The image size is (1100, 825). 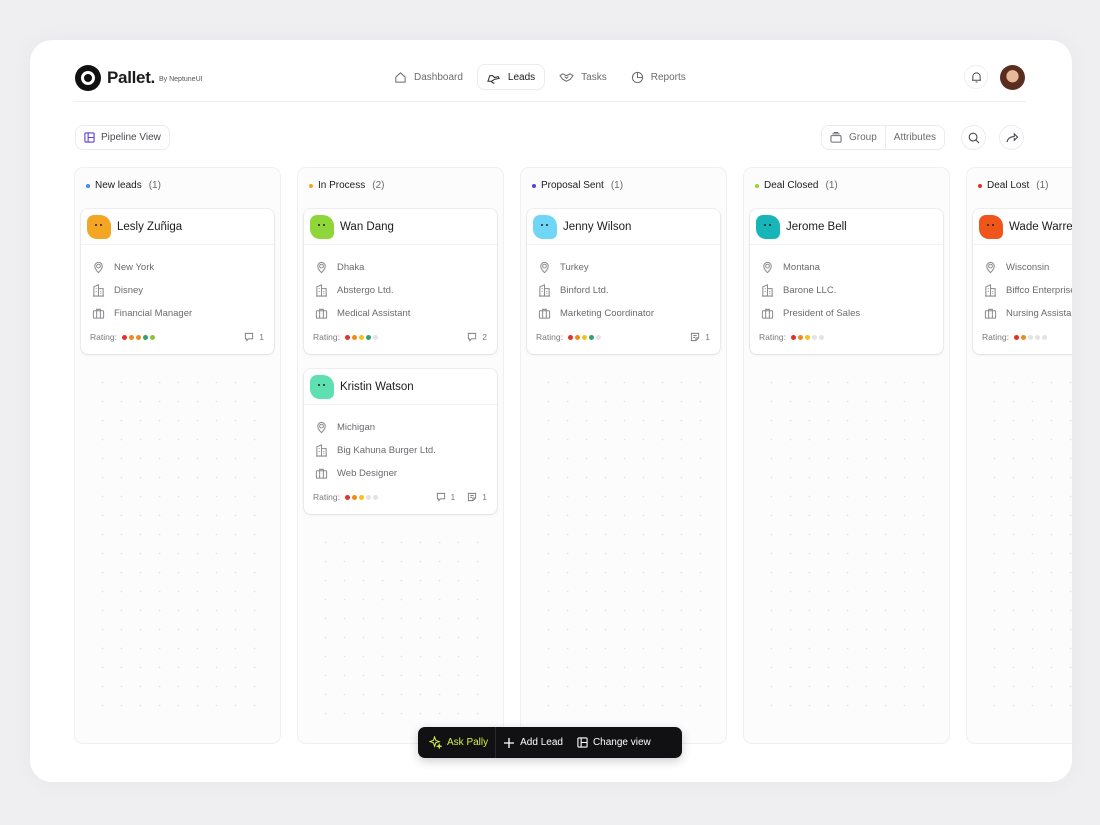 I want to click on attributes-label: Attributes, so click(x=915, y=137).